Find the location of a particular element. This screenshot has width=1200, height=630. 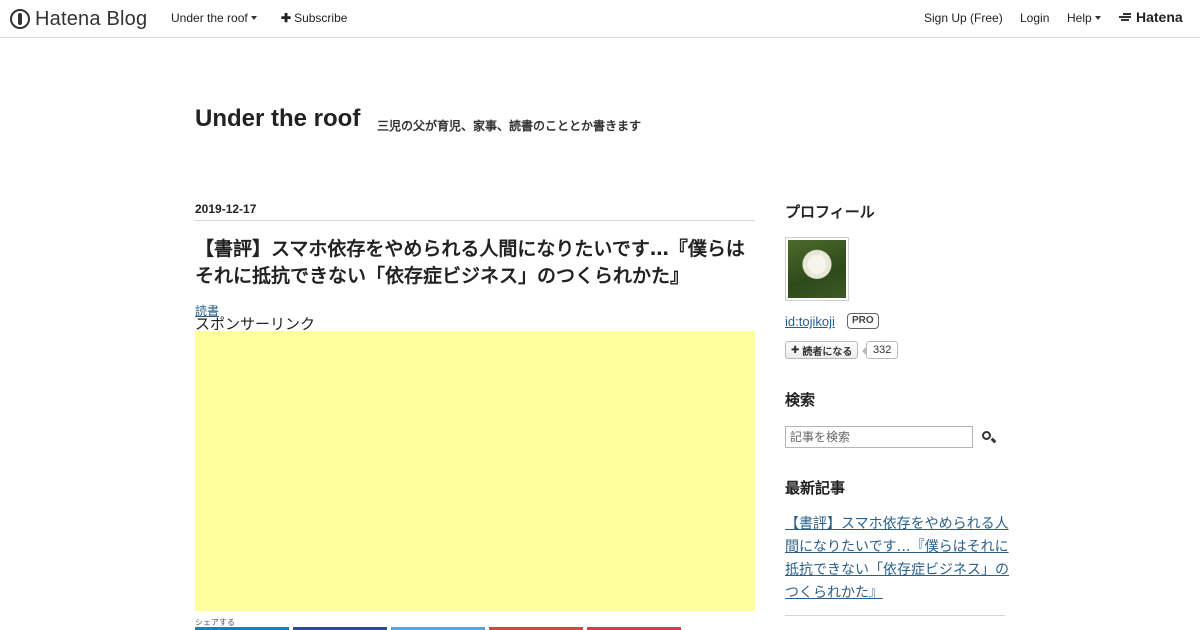

profile-heading: プロフィール is located at coordinates (830, 212).